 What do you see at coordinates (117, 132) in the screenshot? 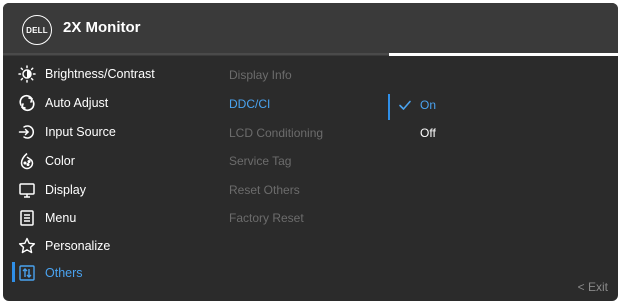
I see `sidebar-item-input-source: Input Source` at bounding box center [117, 132].